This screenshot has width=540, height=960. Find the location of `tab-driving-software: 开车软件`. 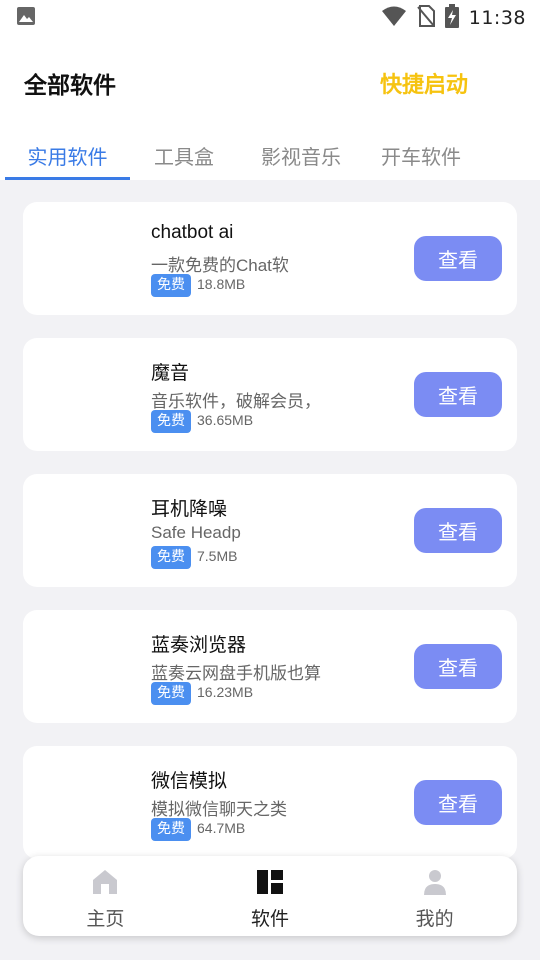

tab-driving-software: 开车软件 is located at coordinates (421, 155).